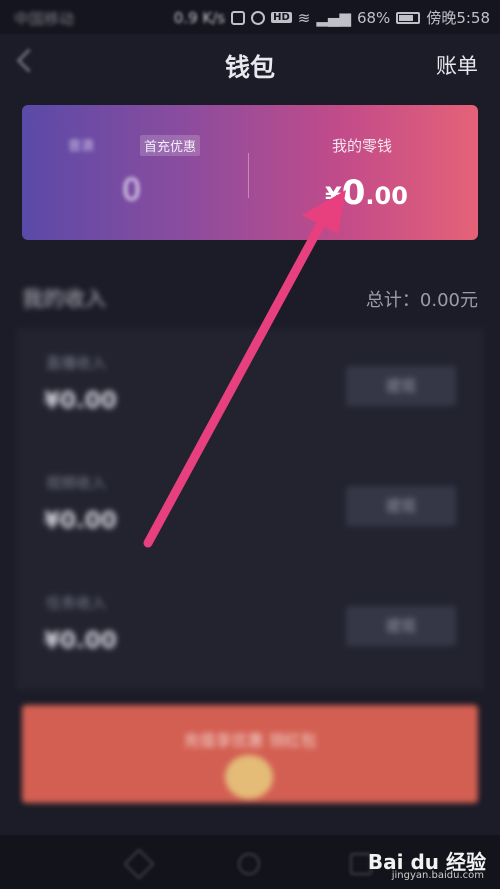  Describe the element at coordinates (250, 503) in the screenshot. I see `income-row: 视频收入 ¥0.00 提现` at that location.